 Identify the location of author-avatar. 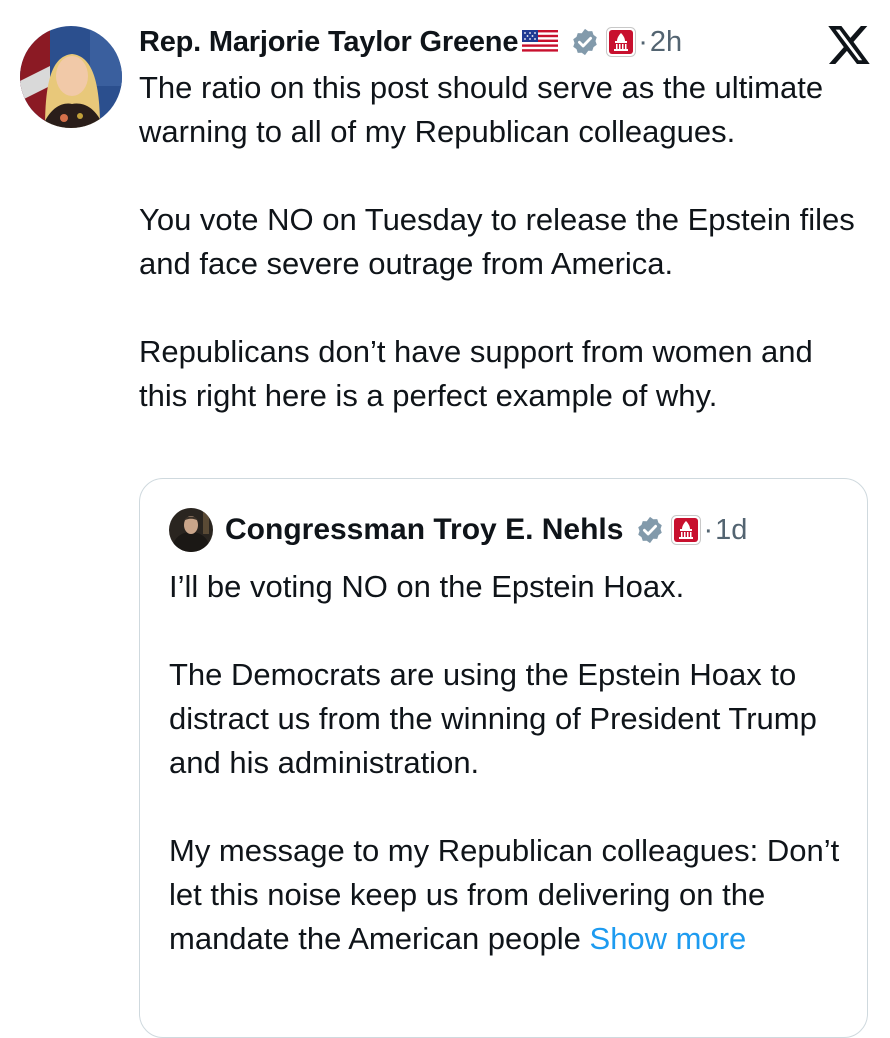
(71, 77).